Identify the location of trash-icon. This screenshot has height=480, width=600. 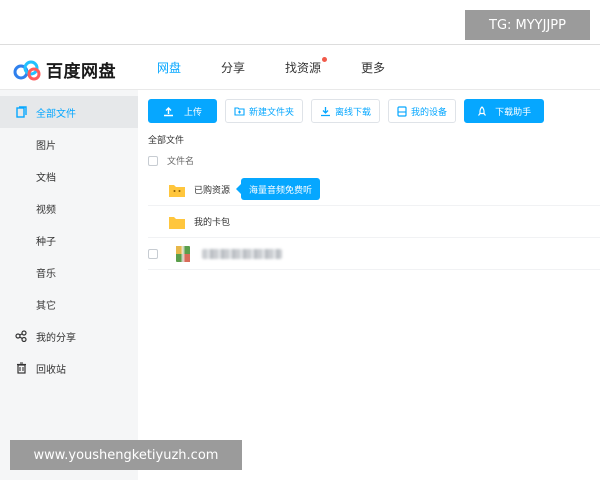
(21, 368).